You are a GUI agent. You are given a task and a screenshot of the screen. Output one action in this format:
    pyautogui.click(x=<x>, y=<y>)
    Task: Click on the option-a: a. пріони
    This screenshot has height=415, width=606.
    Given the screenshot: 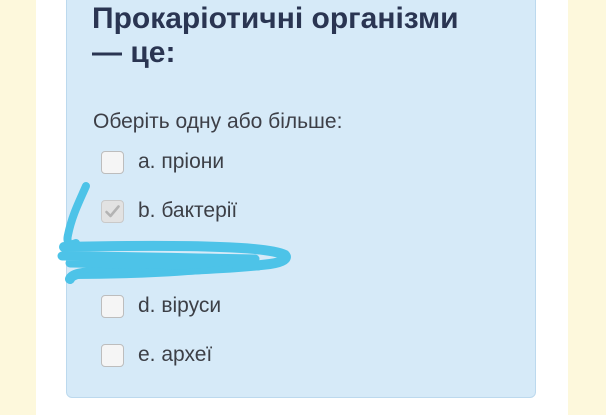 What is the action you would take?
    pyautogui.click(x=162, y=162)
    